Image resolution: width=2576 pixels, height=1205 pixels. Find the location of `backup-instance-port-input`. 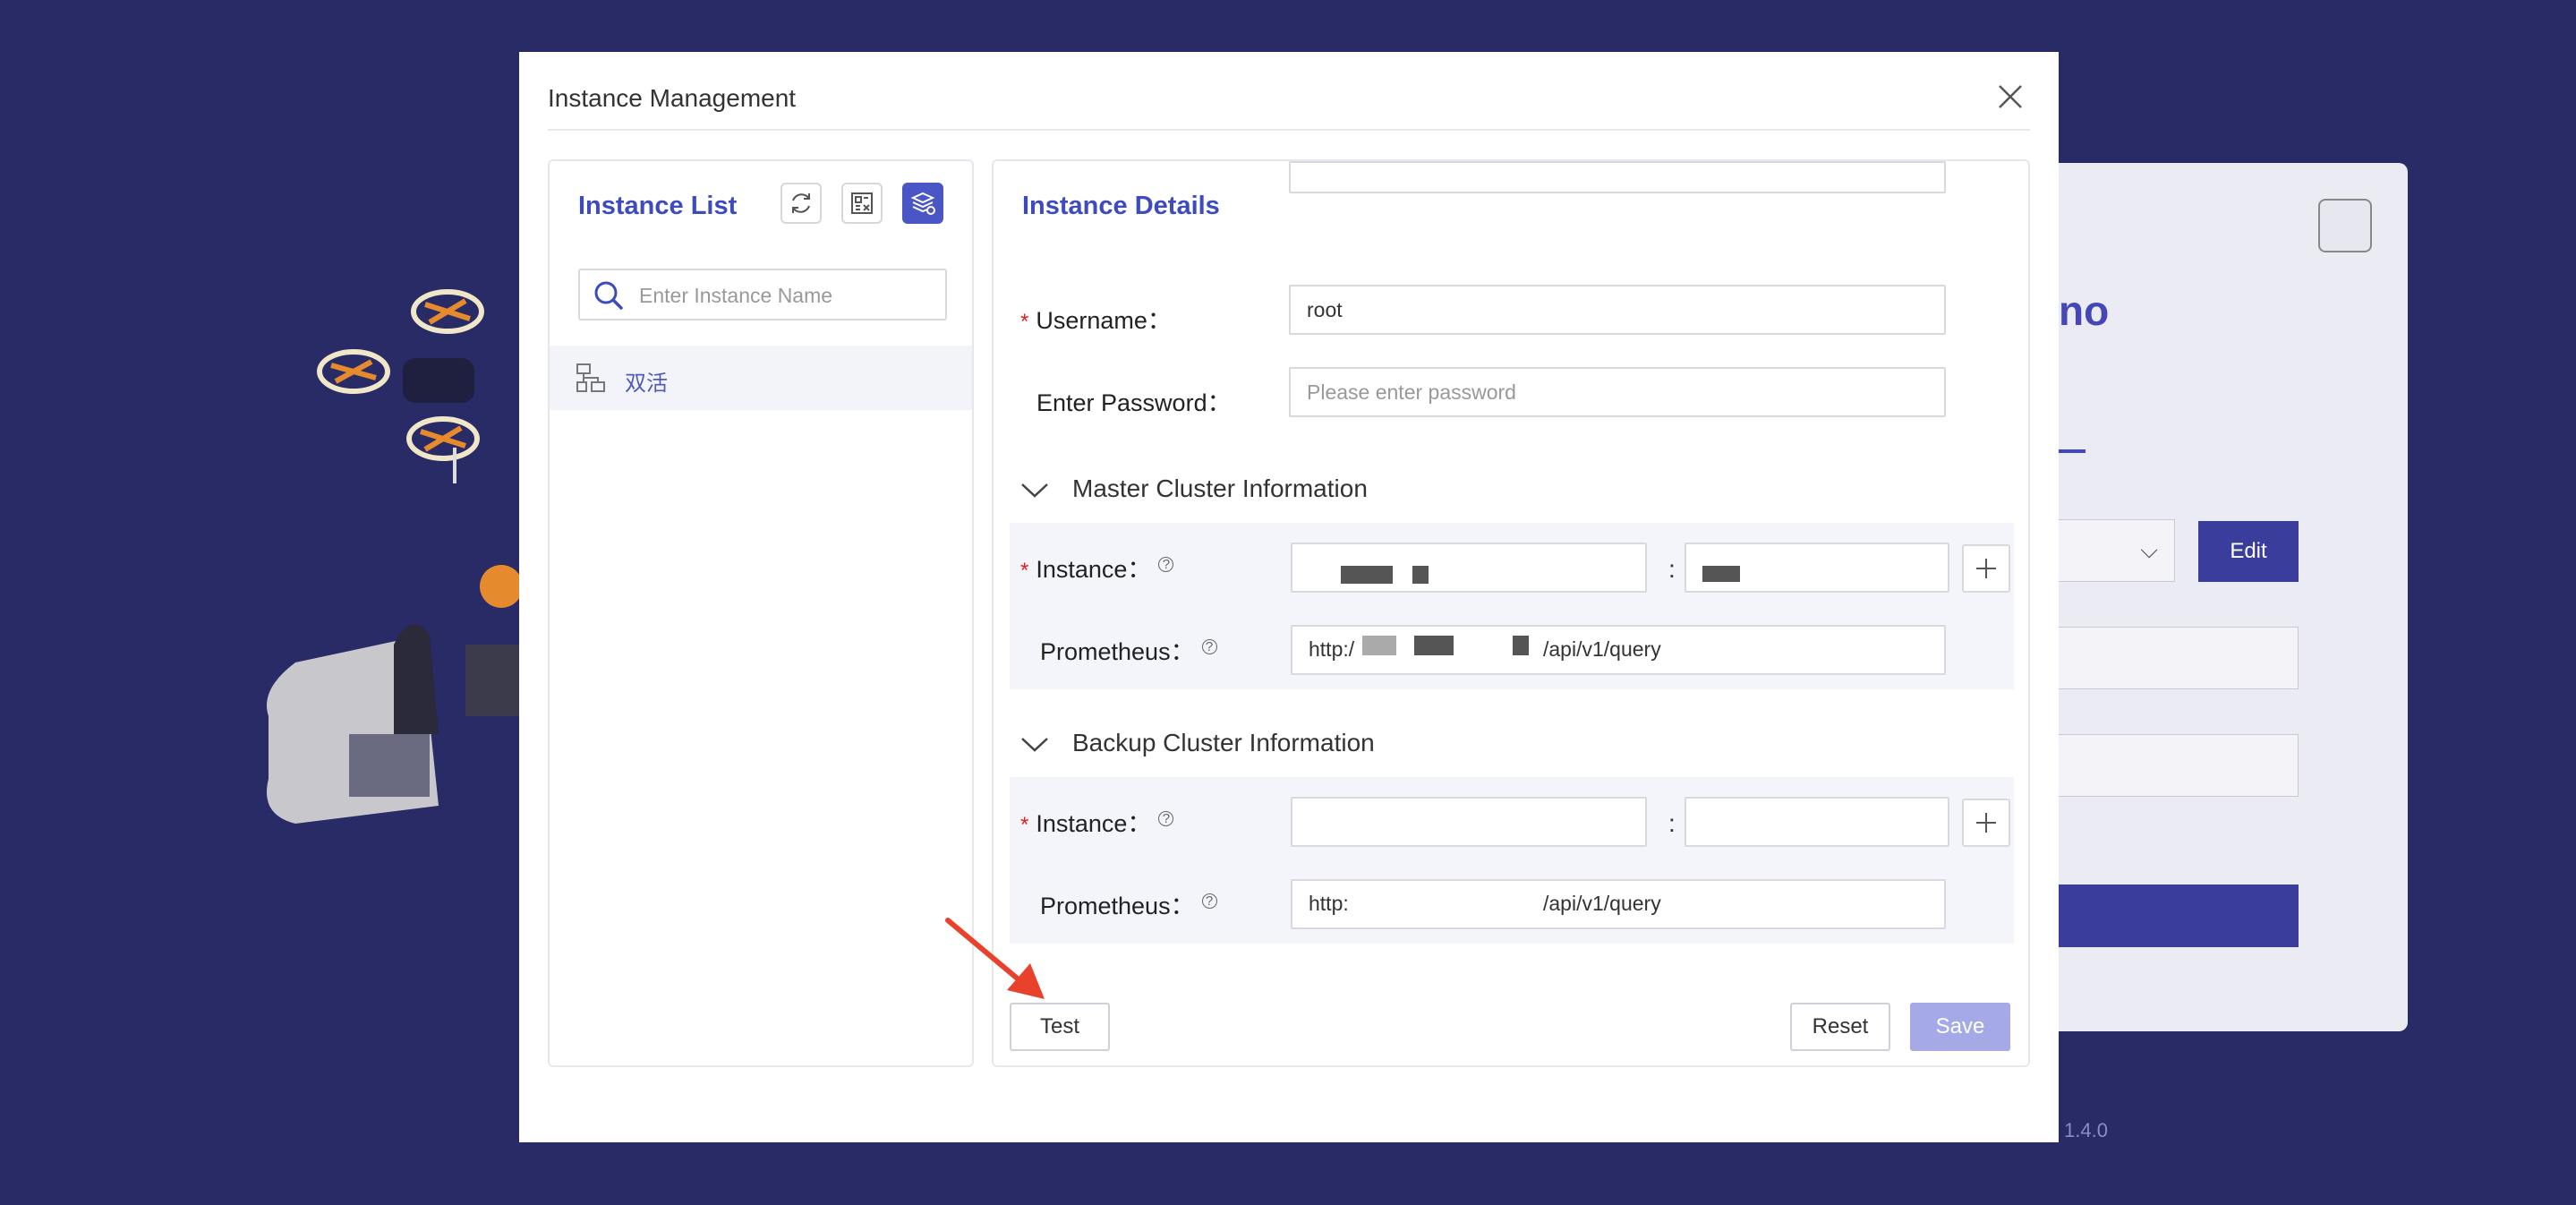

backup-instance-port-input is located at coordinates (1817, 822).